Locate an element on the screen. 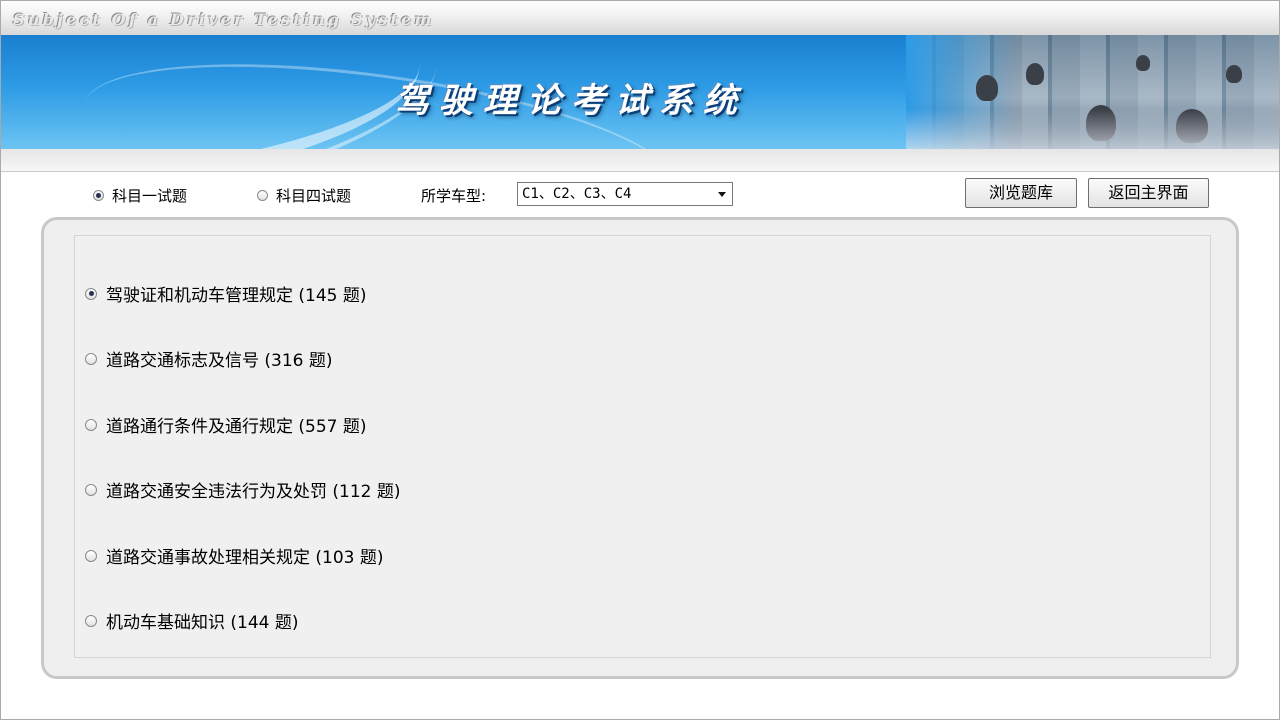  category-label: 道路交通事故处理相关规定 (103 题) is located at coordinates (245, 558).